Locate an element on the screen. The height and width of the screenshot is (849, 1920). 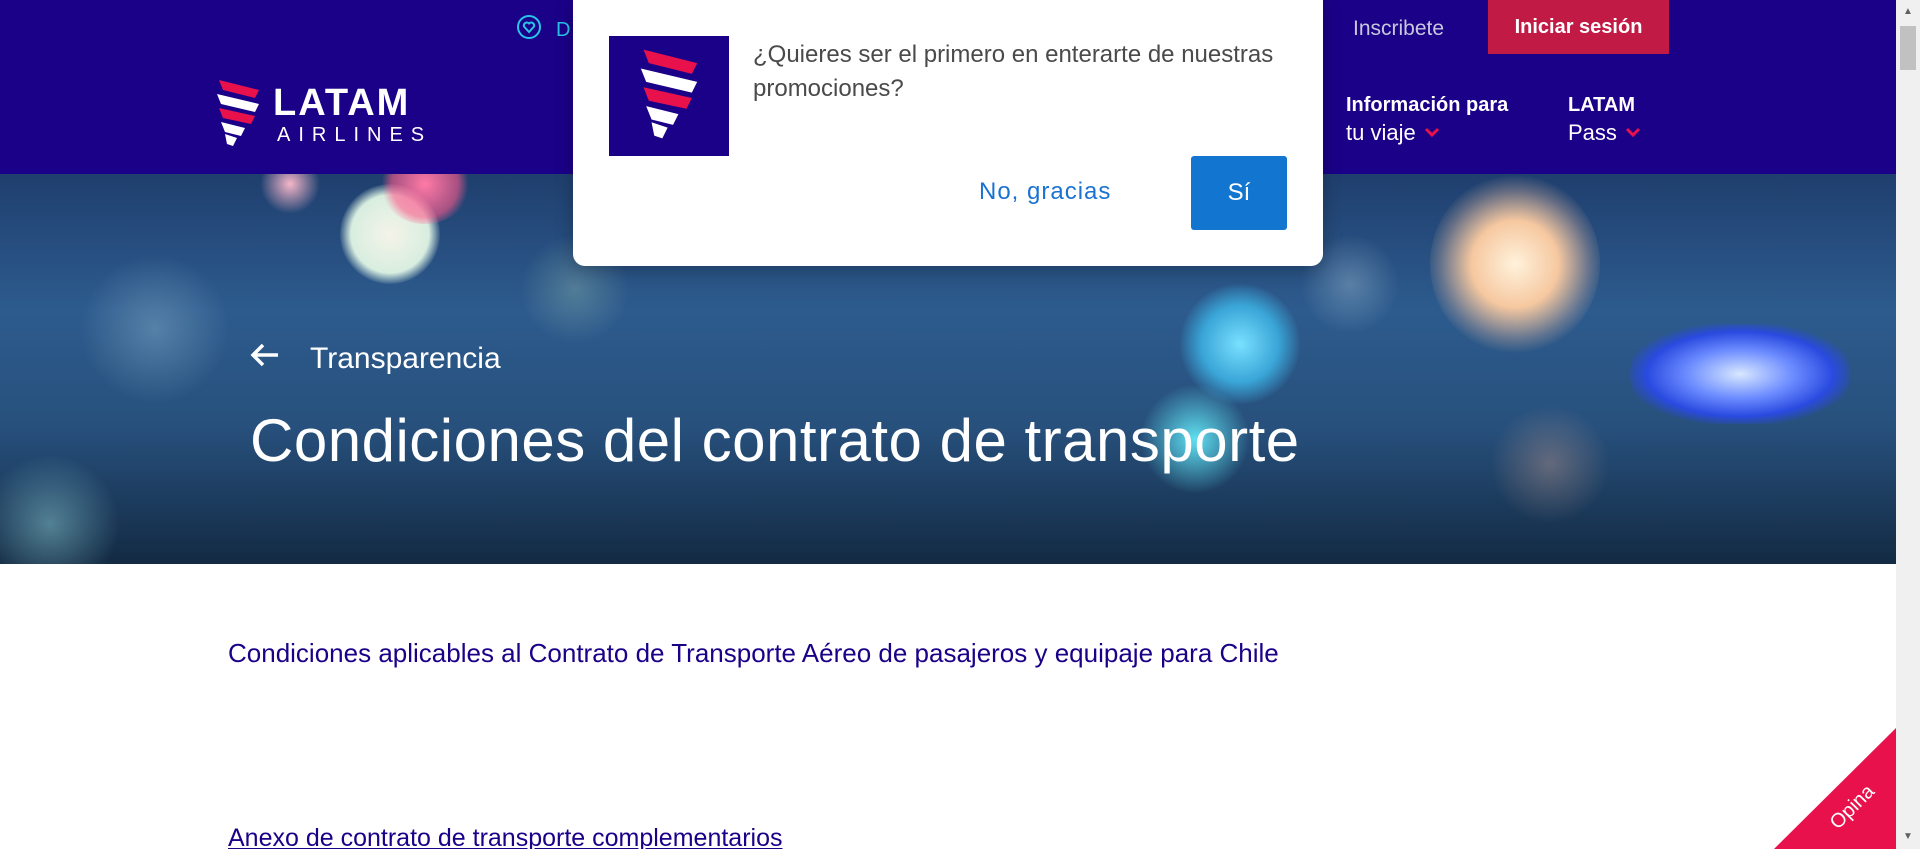
nav-travel-info: Información para tu viaje is located at coordinates (1427, 119).